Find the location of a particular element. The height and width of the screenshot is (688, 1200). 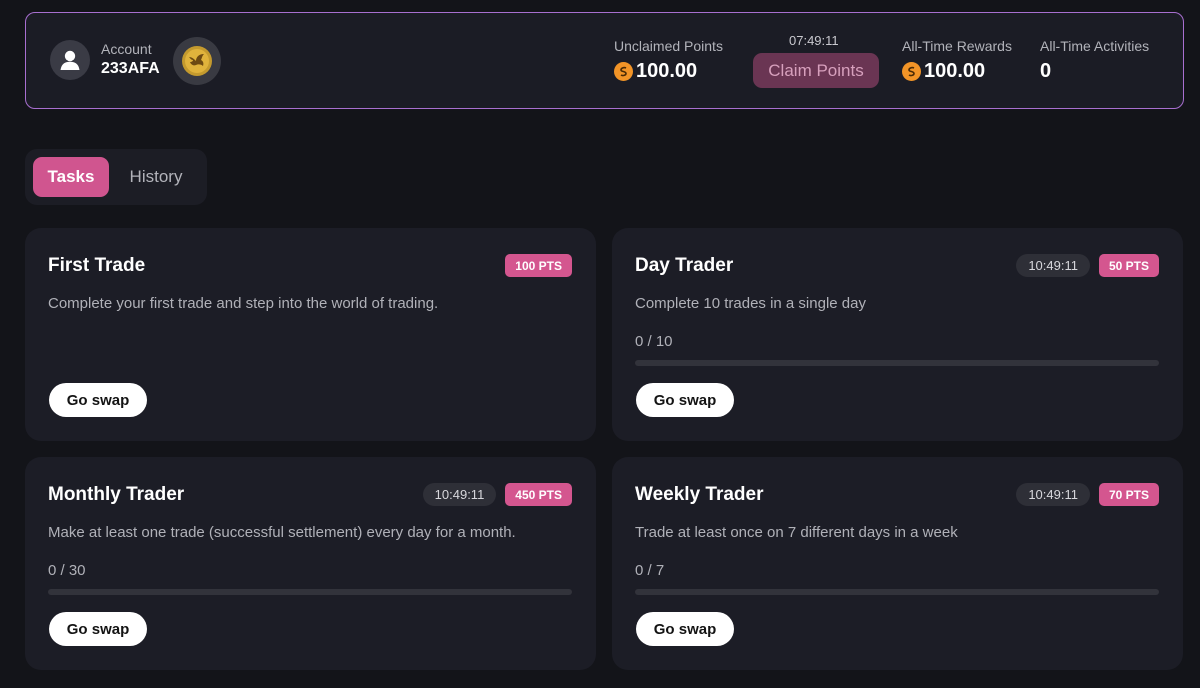

task-title: Weekly Trader is located at coordinates (699, 494).